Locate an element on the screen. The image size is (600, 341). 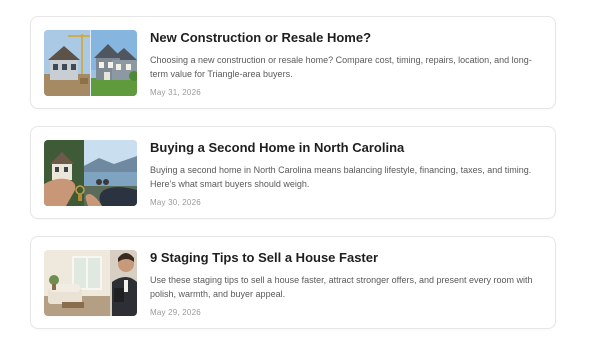
post-title: Buying a Second Home in North Carolina is located at coordinates (277, 147).